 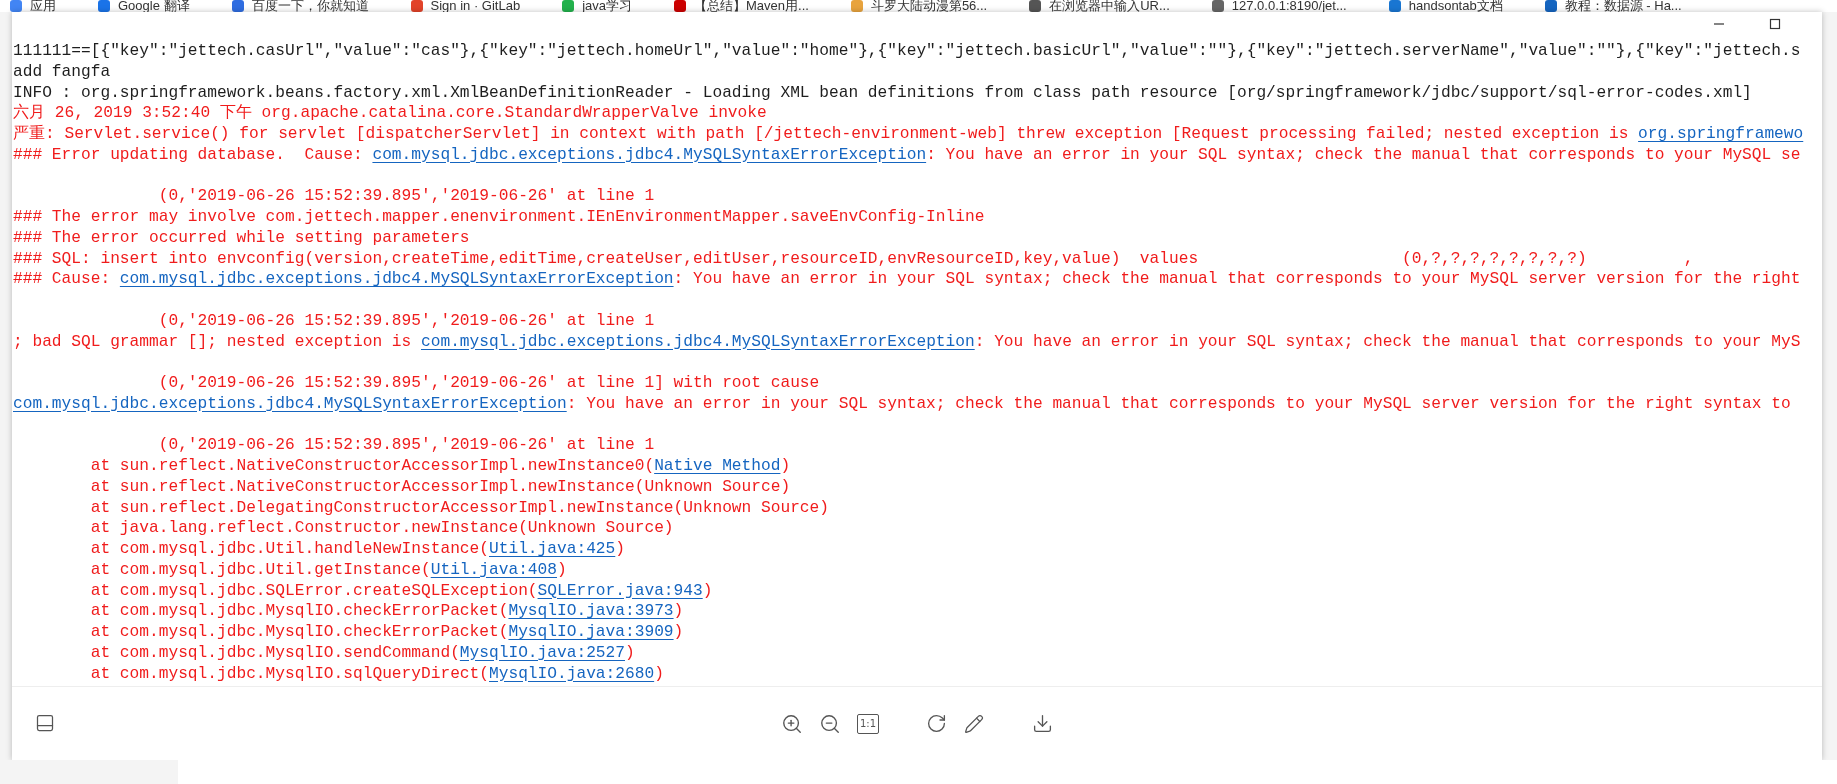 What do you see at coordinates (821, 134) in the screenshot?
I see `log-text: 严重: Servlet.service() for servlet [dispatcherServlet] in context with path [/jettech-environment-web] threw exception [Request processing failed; nested exception is` at bounding box center [821, 134].